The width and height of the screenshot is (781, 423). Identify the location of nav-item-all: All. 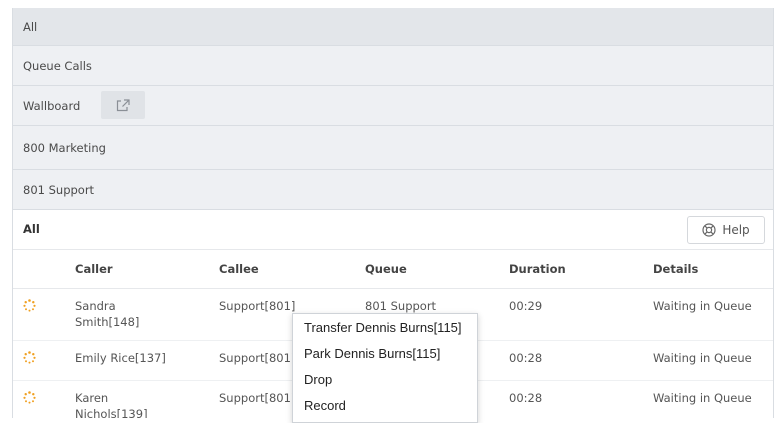
(393, 27).